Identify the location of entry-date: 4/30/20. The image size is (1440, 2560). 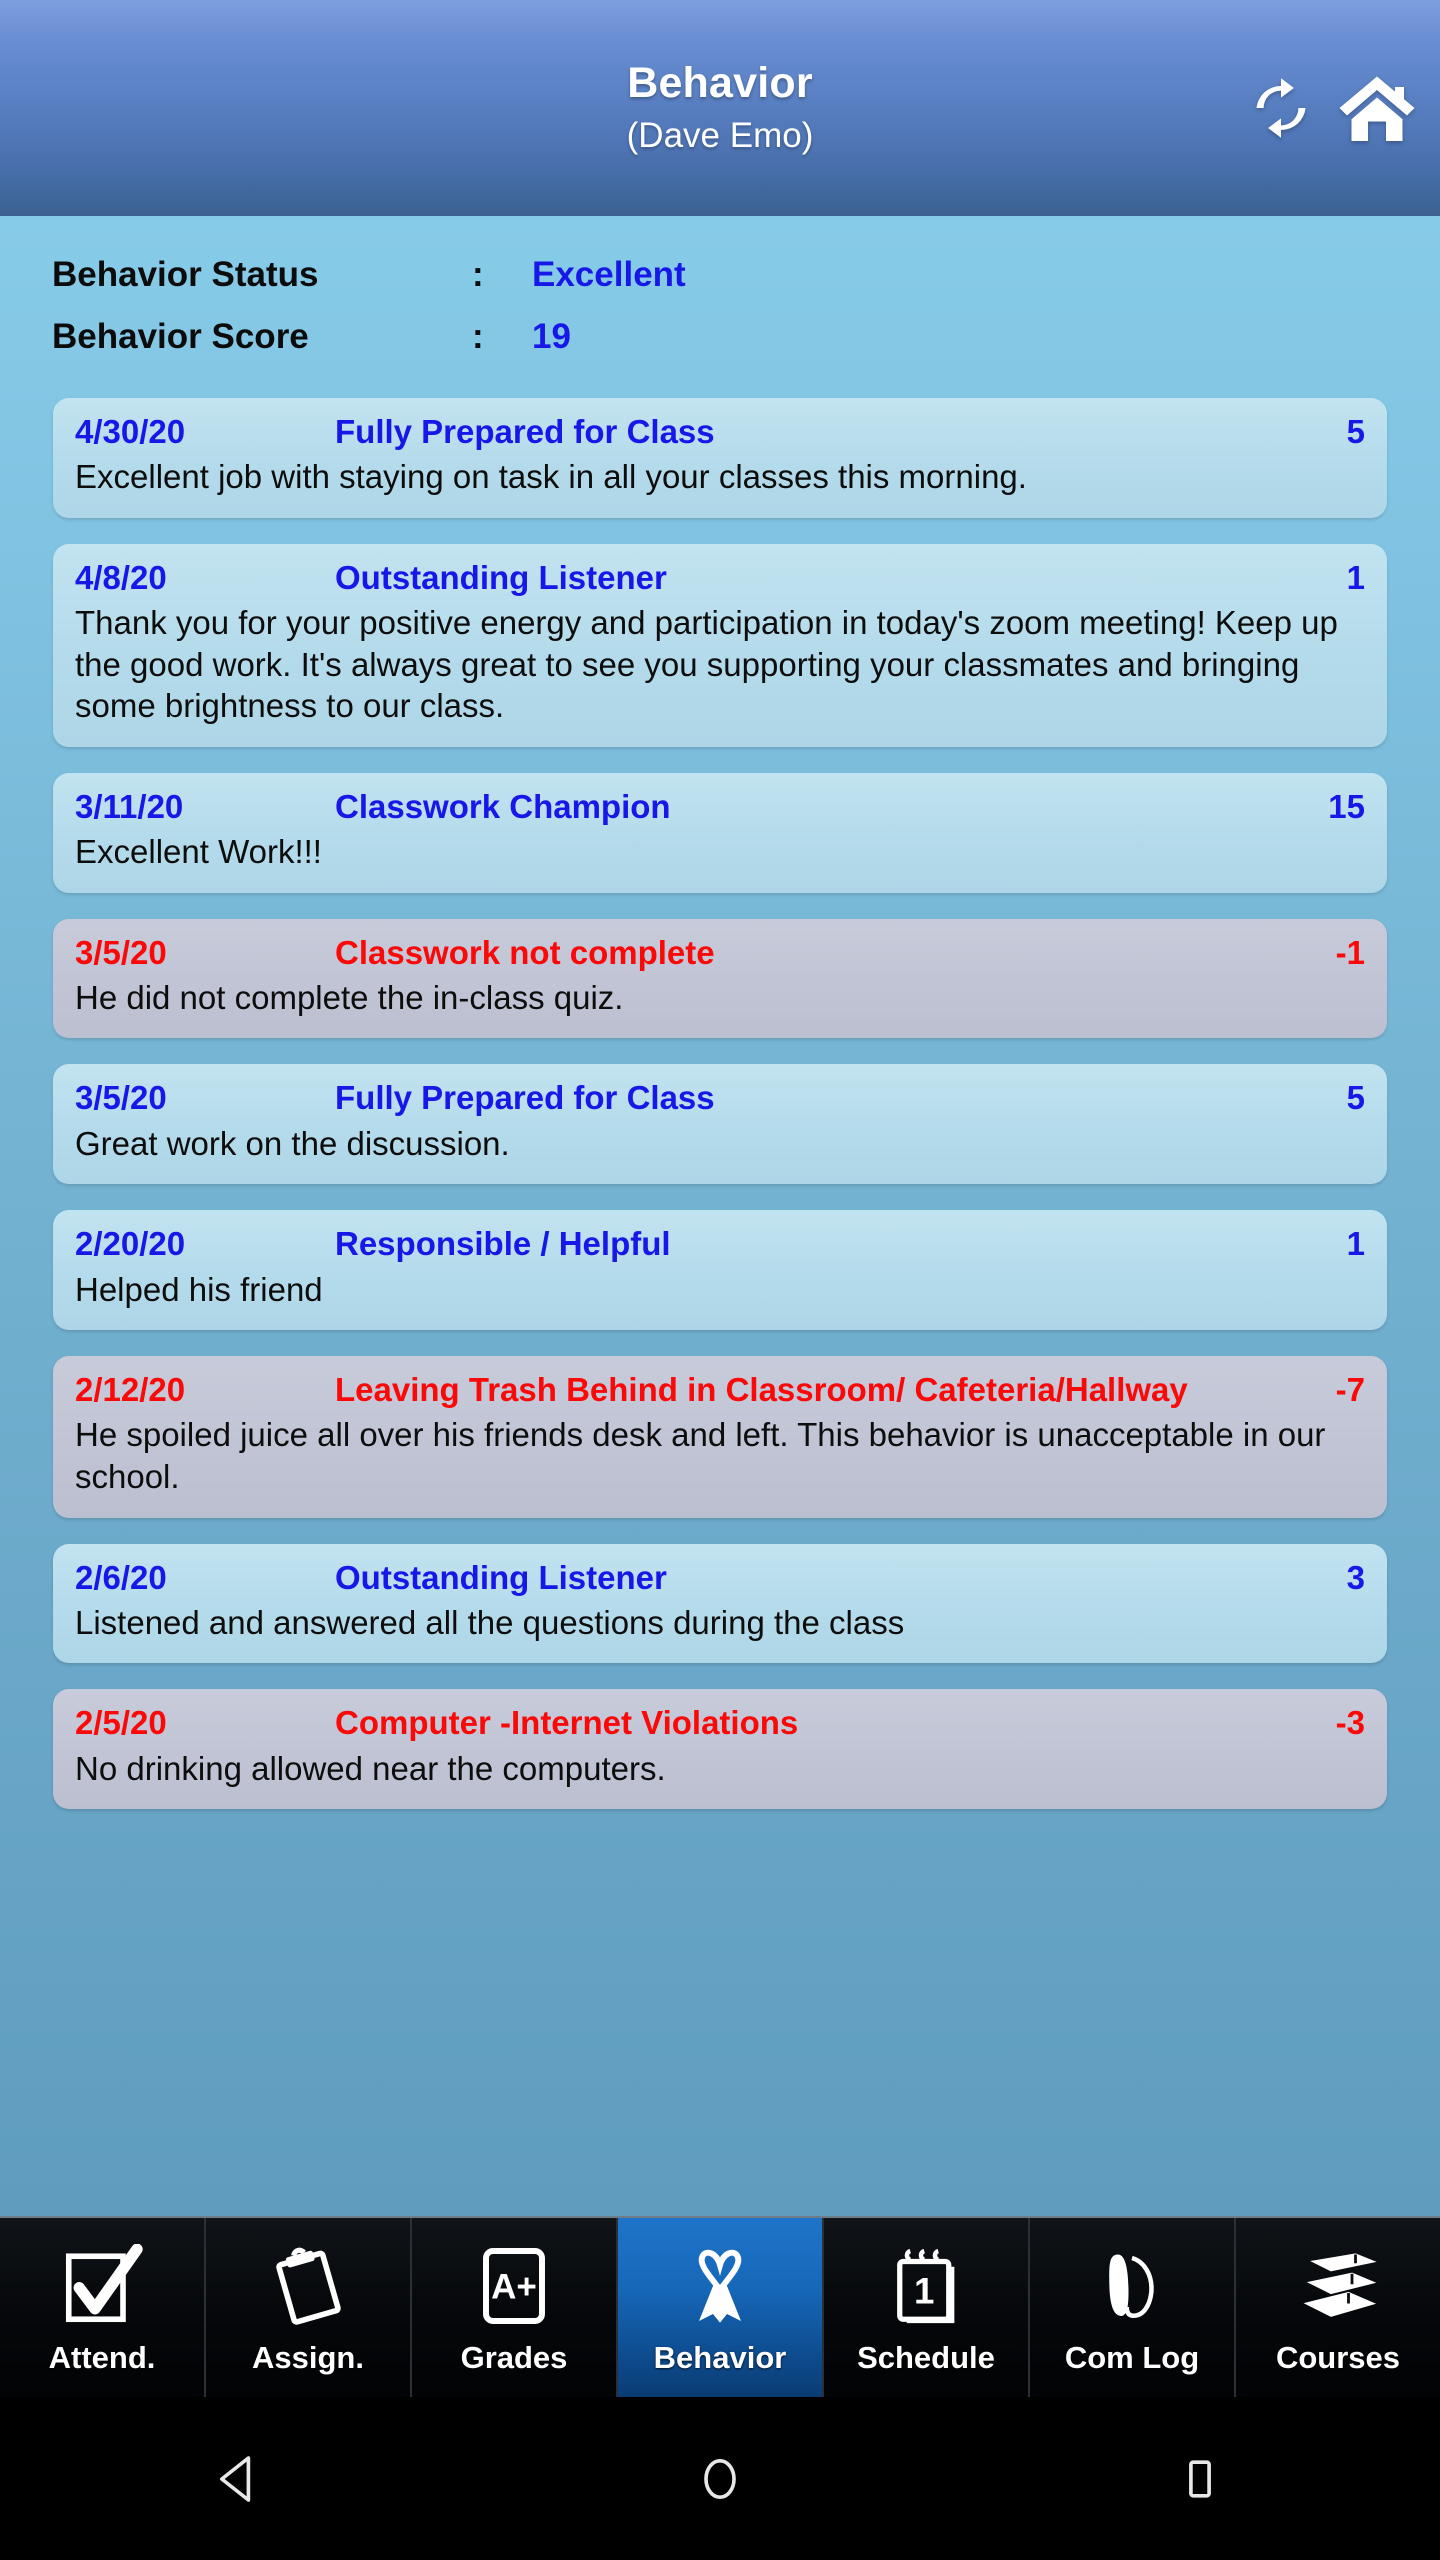
(130, 431).